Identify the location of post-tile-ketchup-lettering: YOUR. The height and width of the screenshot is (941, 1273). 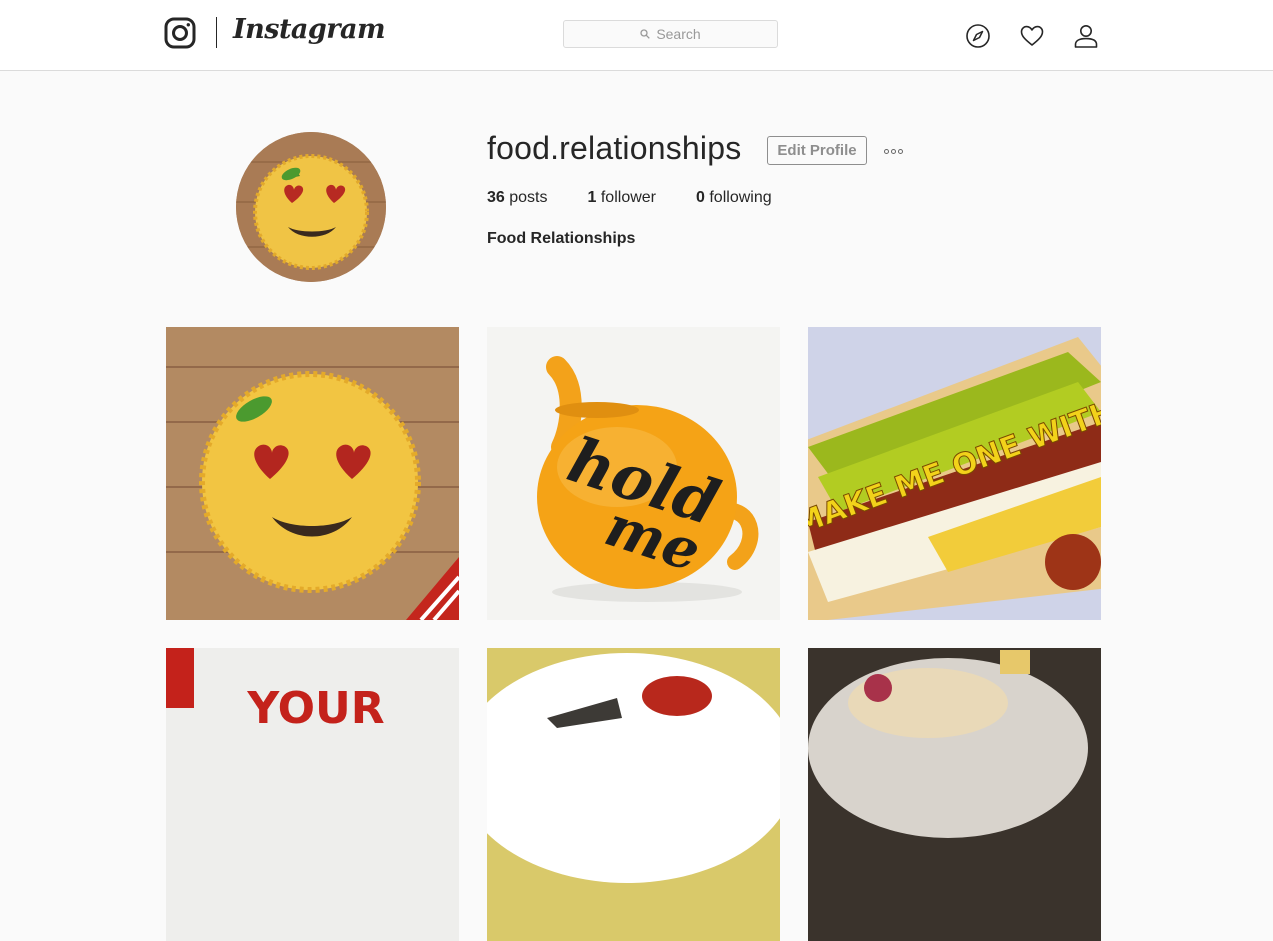
(312, 794).